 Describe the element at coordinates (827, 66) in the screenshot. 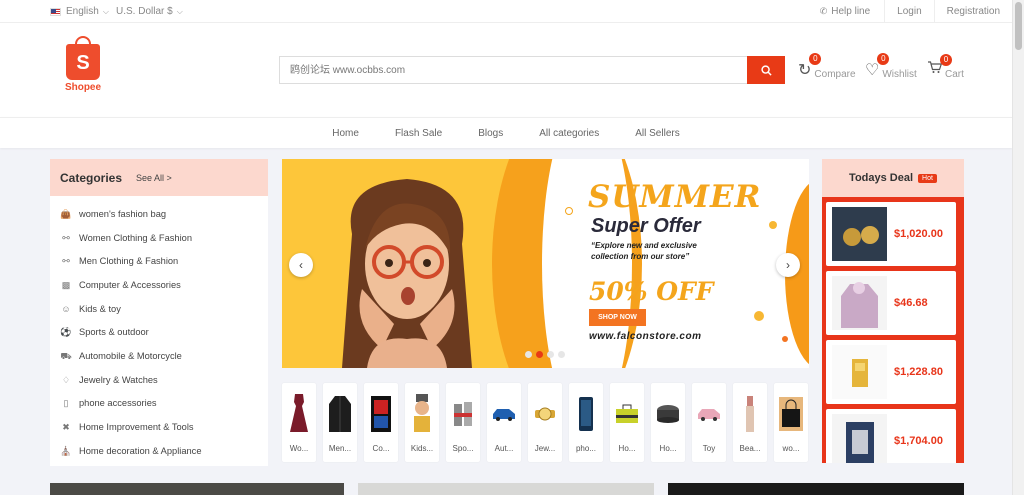

I see `compare-button: ↻ 0 Compare` at that location.